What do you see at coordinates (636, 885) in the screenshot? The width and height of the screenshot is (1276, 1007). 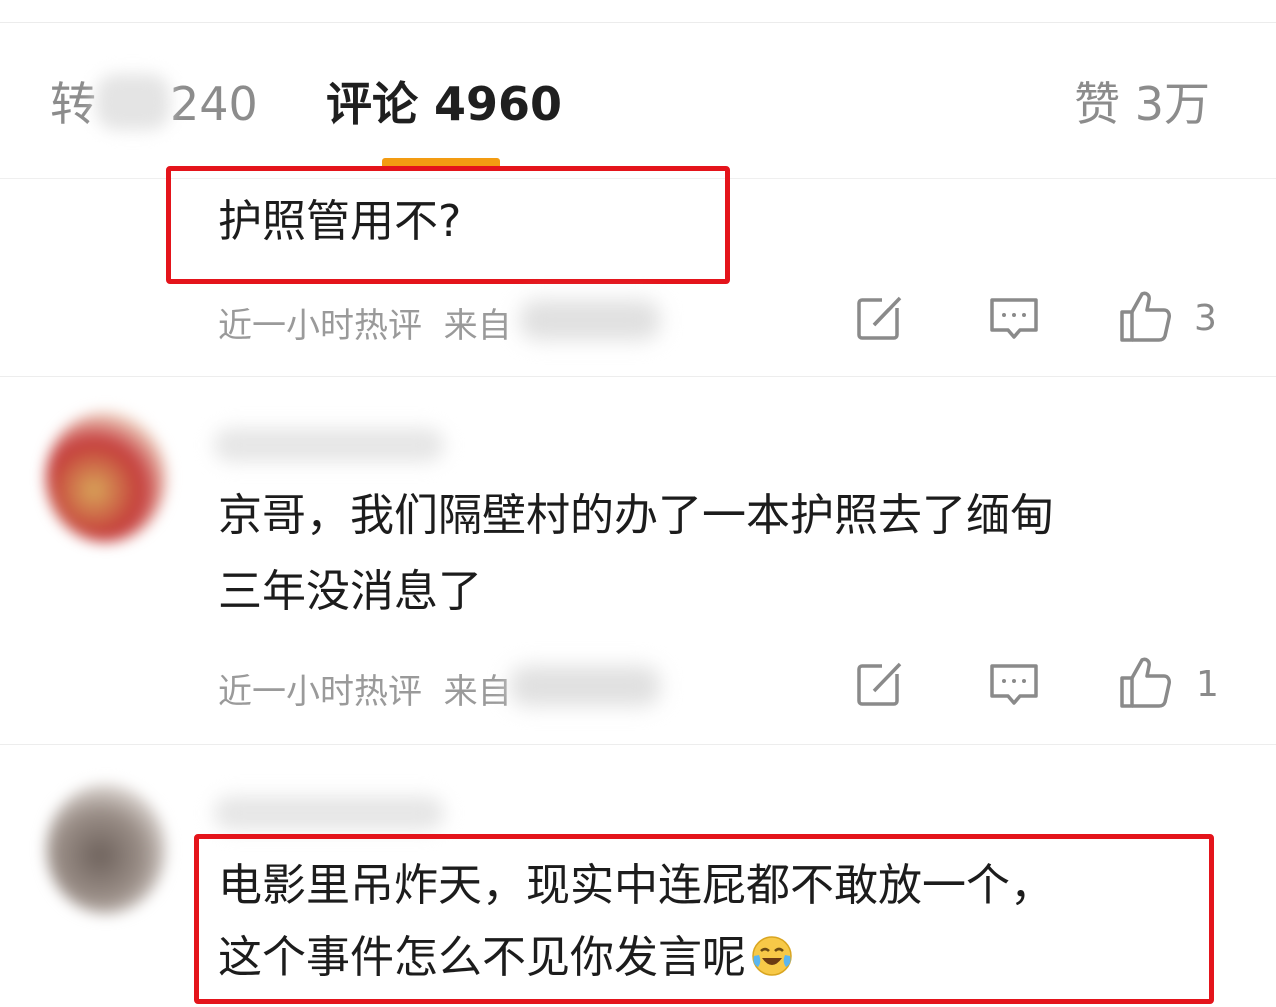 I see `comment-text-line-1: 电影里吊炸天，现实中连屁都不敢放一个，` at bounding box center [636, 885].